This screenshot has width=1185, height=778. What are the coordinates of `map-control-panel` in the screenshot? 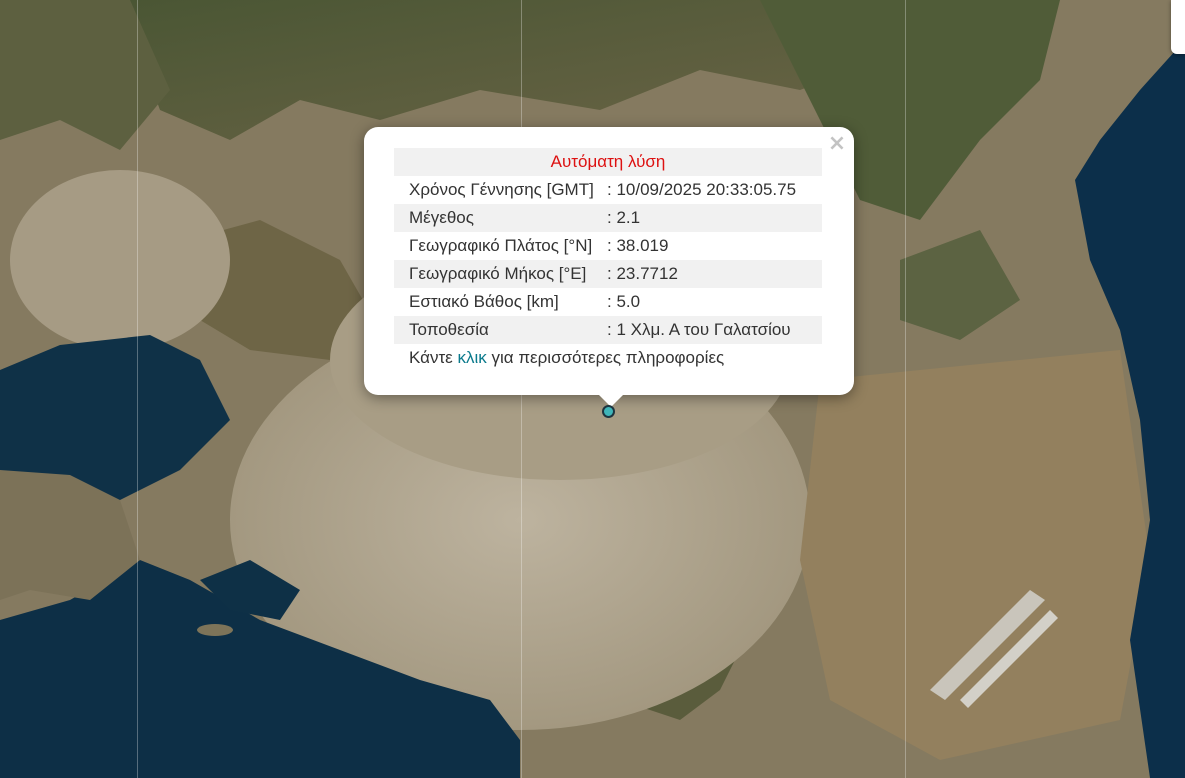 It's located at (1178, 27).